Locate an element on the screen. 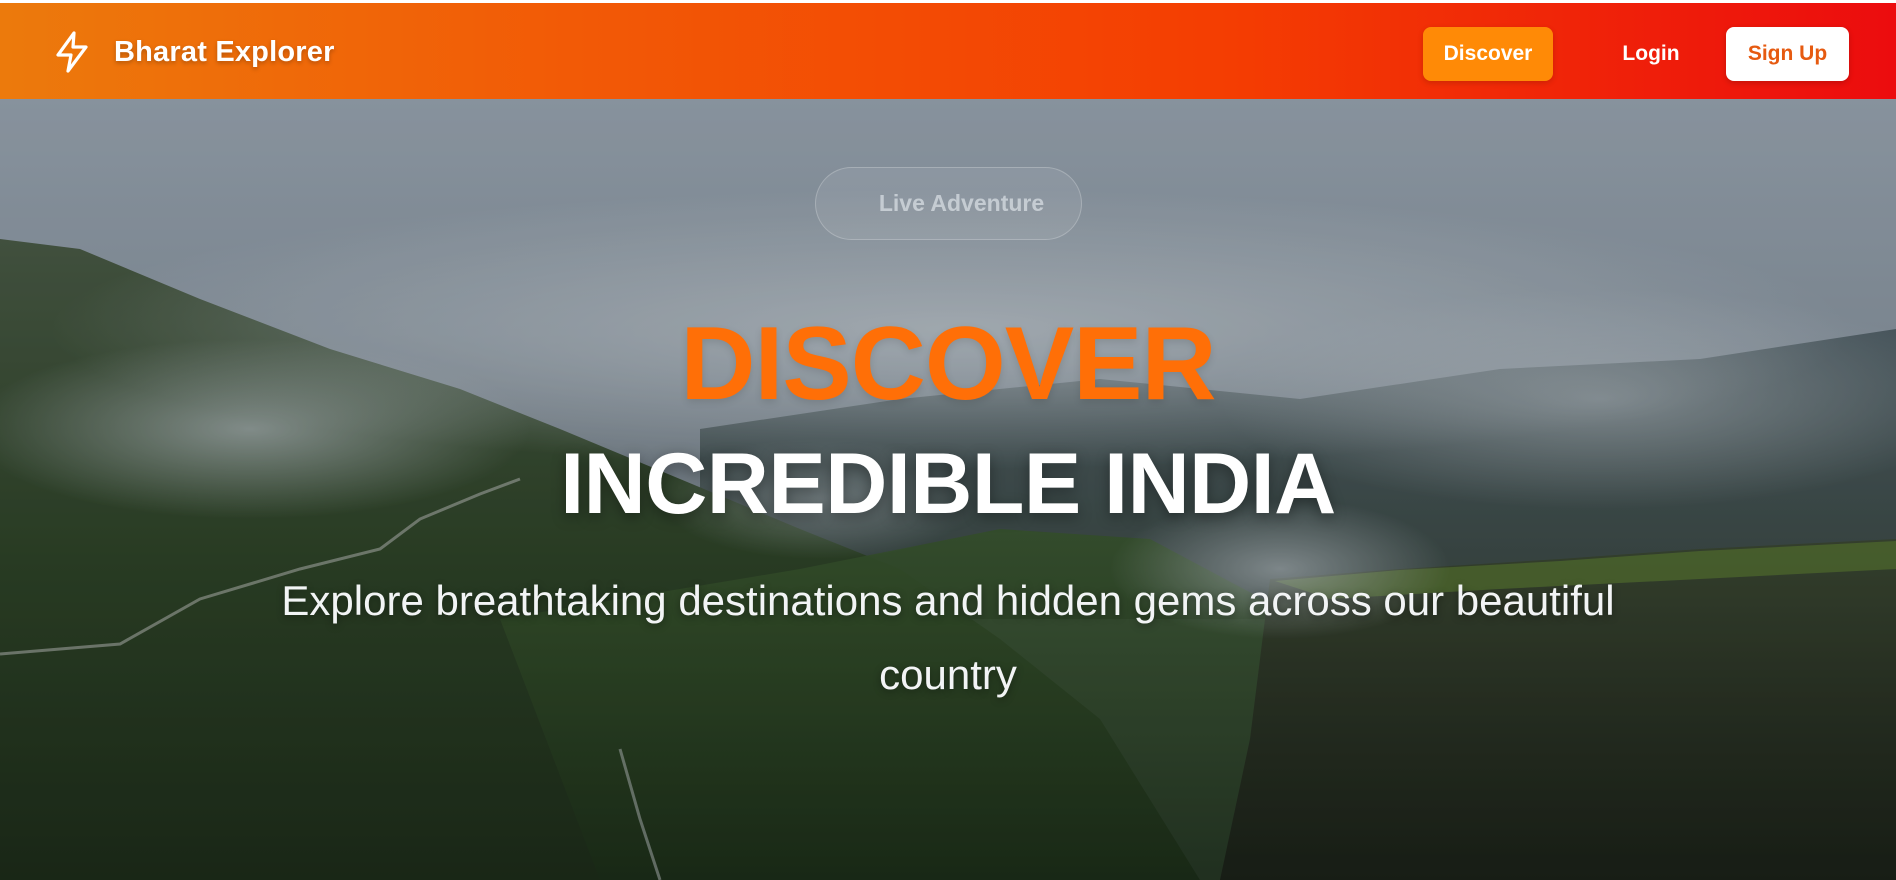 The image size is (1896, 880). lightning-bolt-icon is located at coordinates (72, 52).